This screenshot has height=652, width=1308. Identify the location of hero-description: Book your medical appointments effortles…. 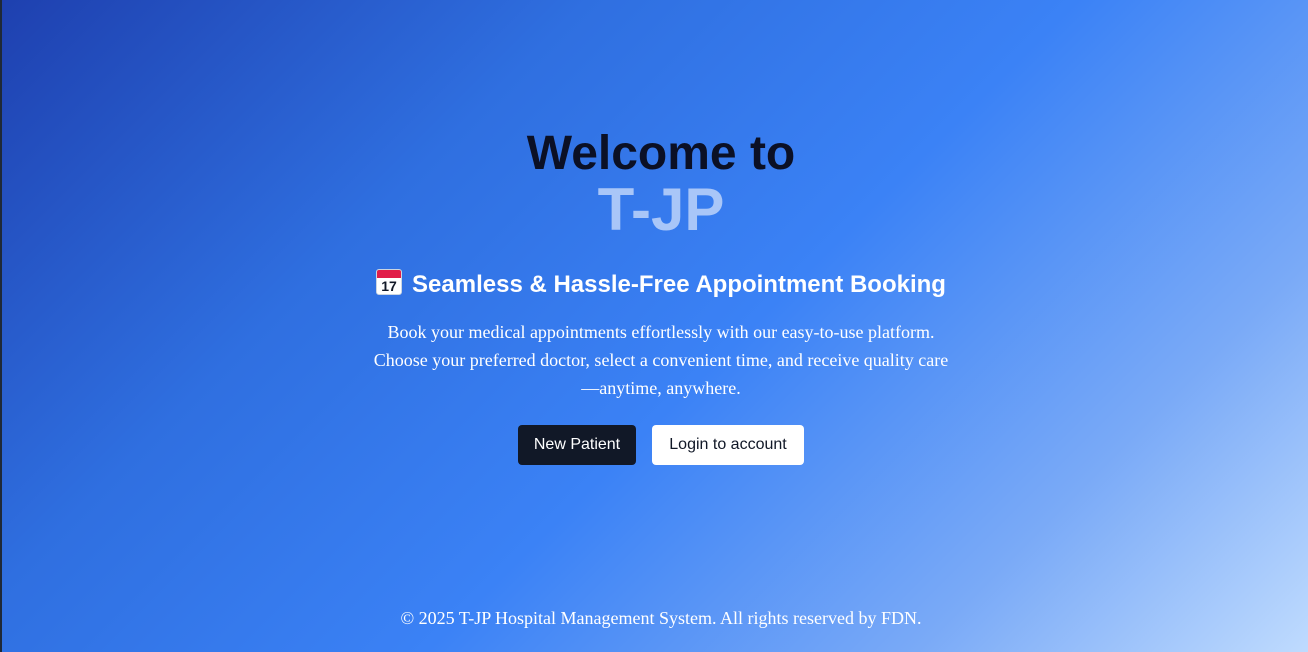
(661, 360).